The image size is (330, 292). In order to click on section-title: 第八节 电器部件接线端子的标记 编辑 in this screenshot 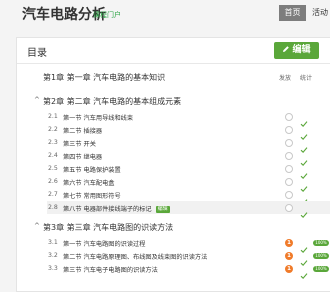, I will do `click(116, 208)`.